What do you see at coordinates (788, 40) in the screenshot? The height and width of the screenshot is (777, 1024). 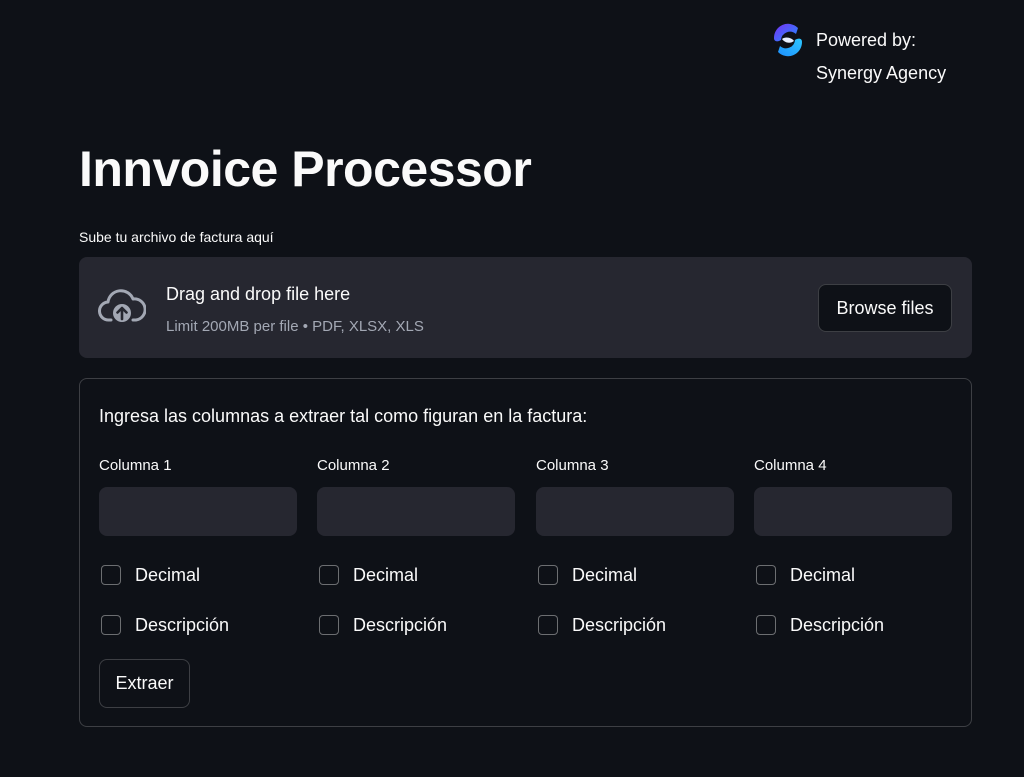 I see `synergy-logo-icon` at bounding box center [788, 40].